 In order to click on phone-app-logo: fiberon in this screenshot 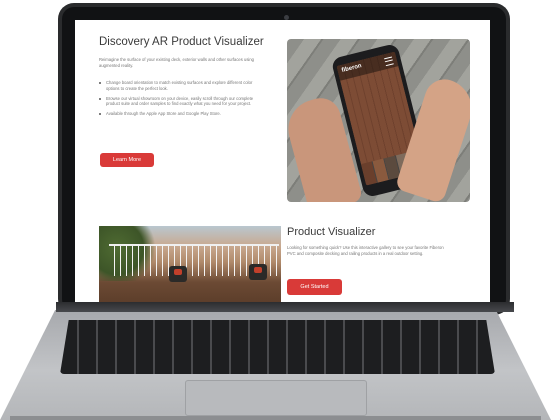, I will do `click(352, 68)`.